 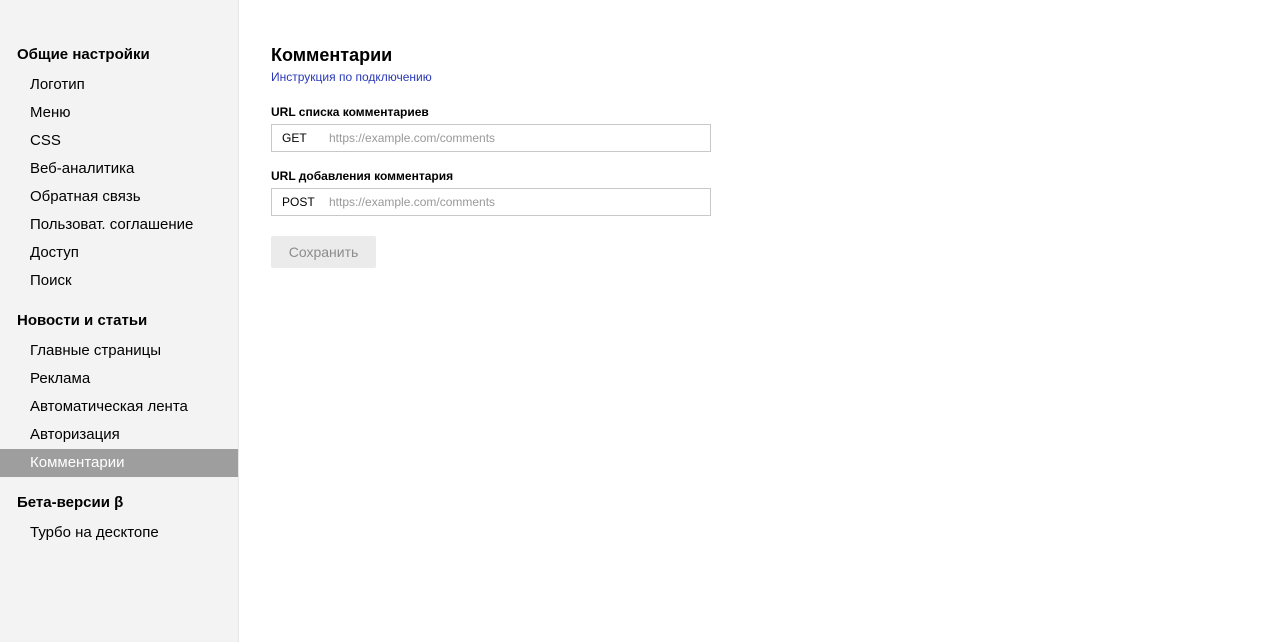 What do you see at coordinates (298, 202) in the screenshot?
I see `http-method-label: POST` at bounding box center [298, 202].